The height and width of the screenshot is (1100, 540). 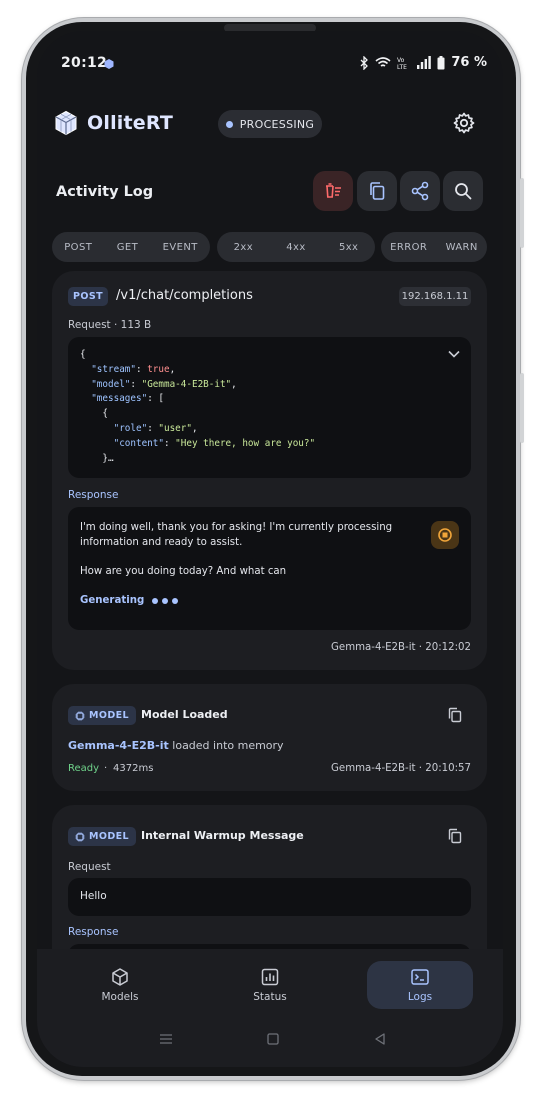 I want to click on generating-indicator: Generating, so click(x=129, y=600).